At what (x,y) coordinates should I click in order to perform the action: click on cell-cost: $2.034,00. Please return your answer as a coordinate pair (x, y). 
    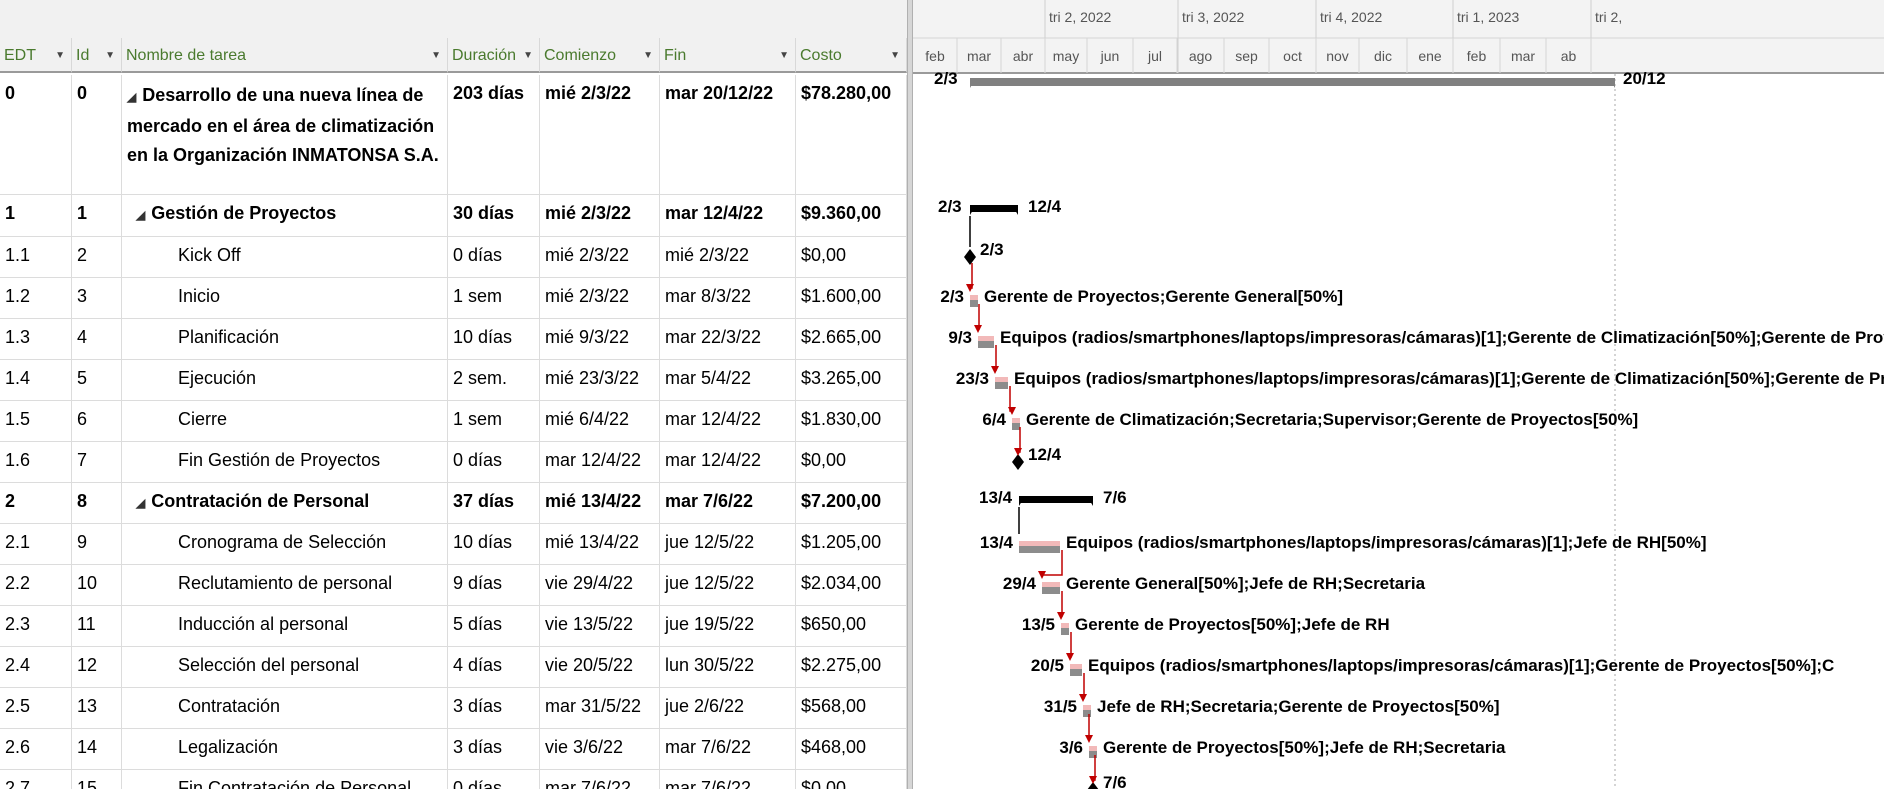
    Looking at the image, I should click on (851, 585).